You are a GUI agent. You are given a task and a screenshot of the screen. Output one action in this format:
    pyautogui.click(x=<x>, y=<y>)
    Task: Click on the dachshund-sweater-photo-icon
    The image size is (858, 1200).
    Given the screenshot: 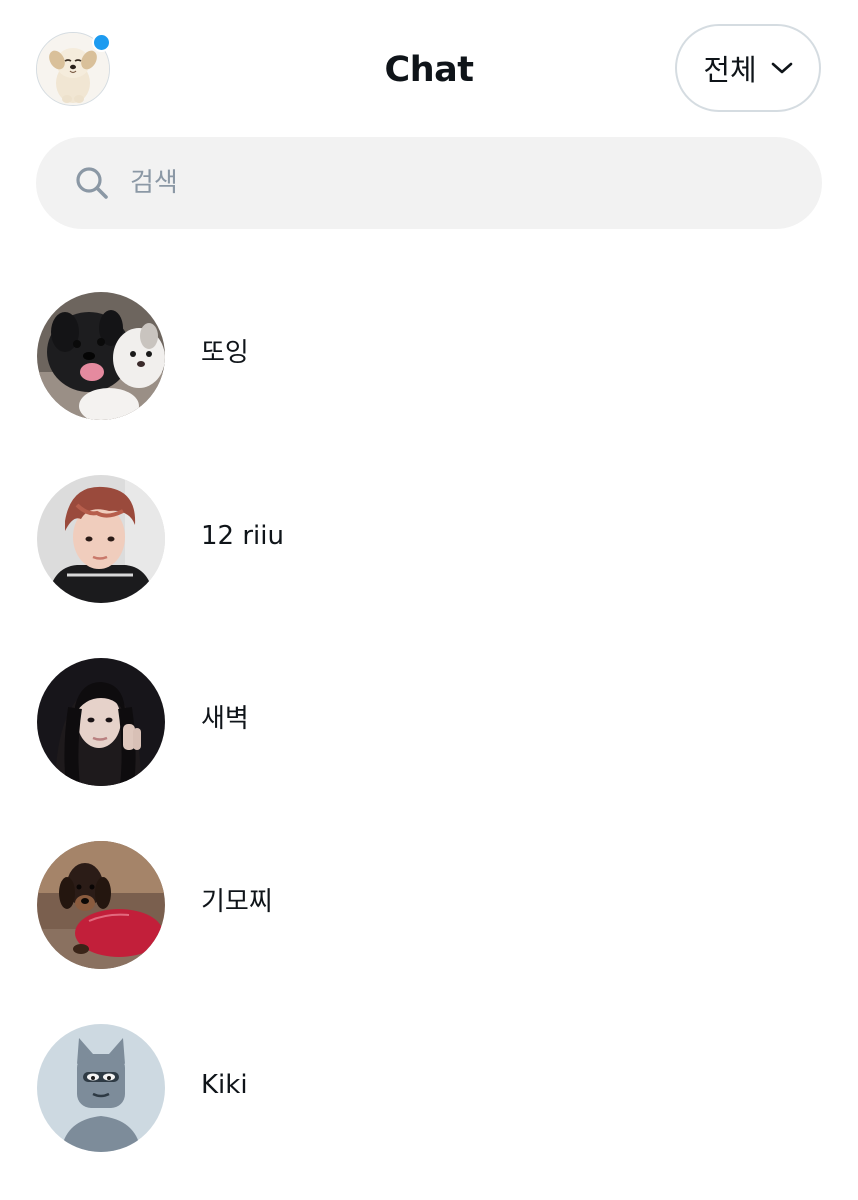 What is the action you would take?
    pyautogui.click(x=101, y=905)
    